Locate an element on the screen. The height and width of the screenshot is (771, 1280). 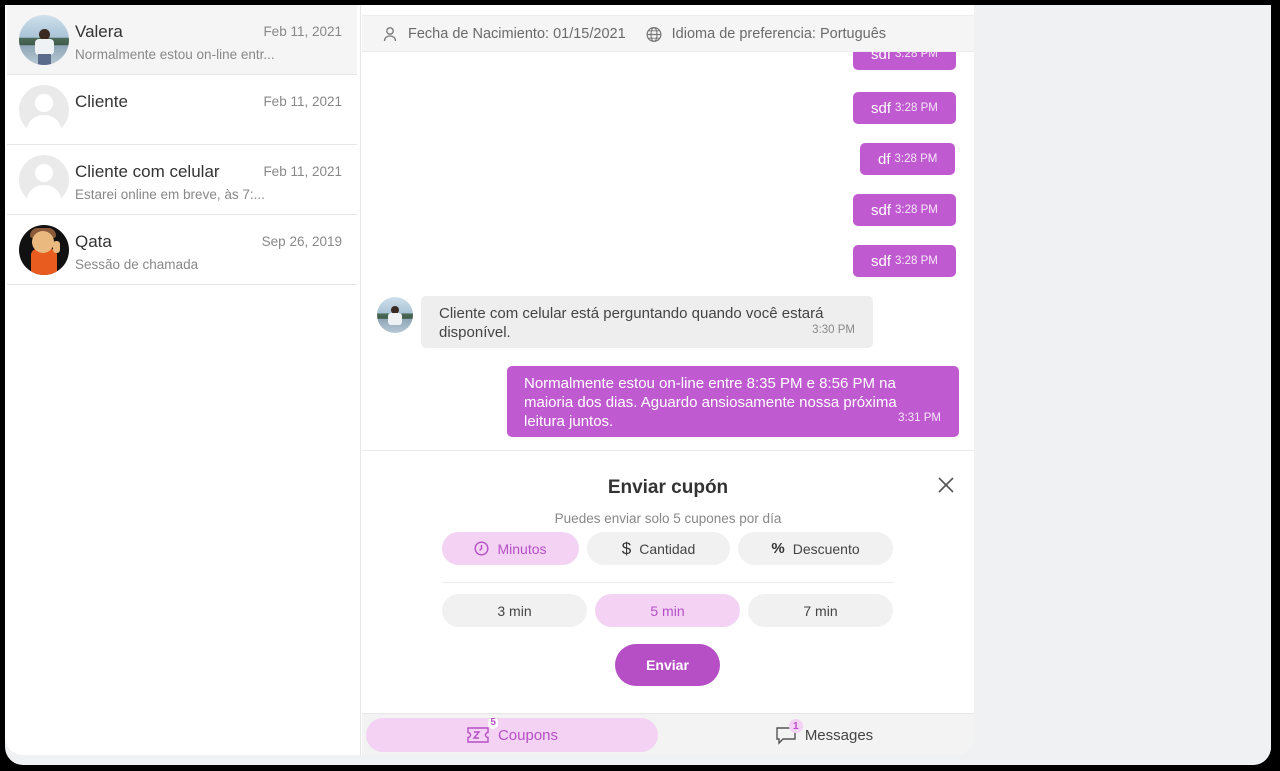
coupon-type-discount: % Descuento is located at coordinates (815, 548).